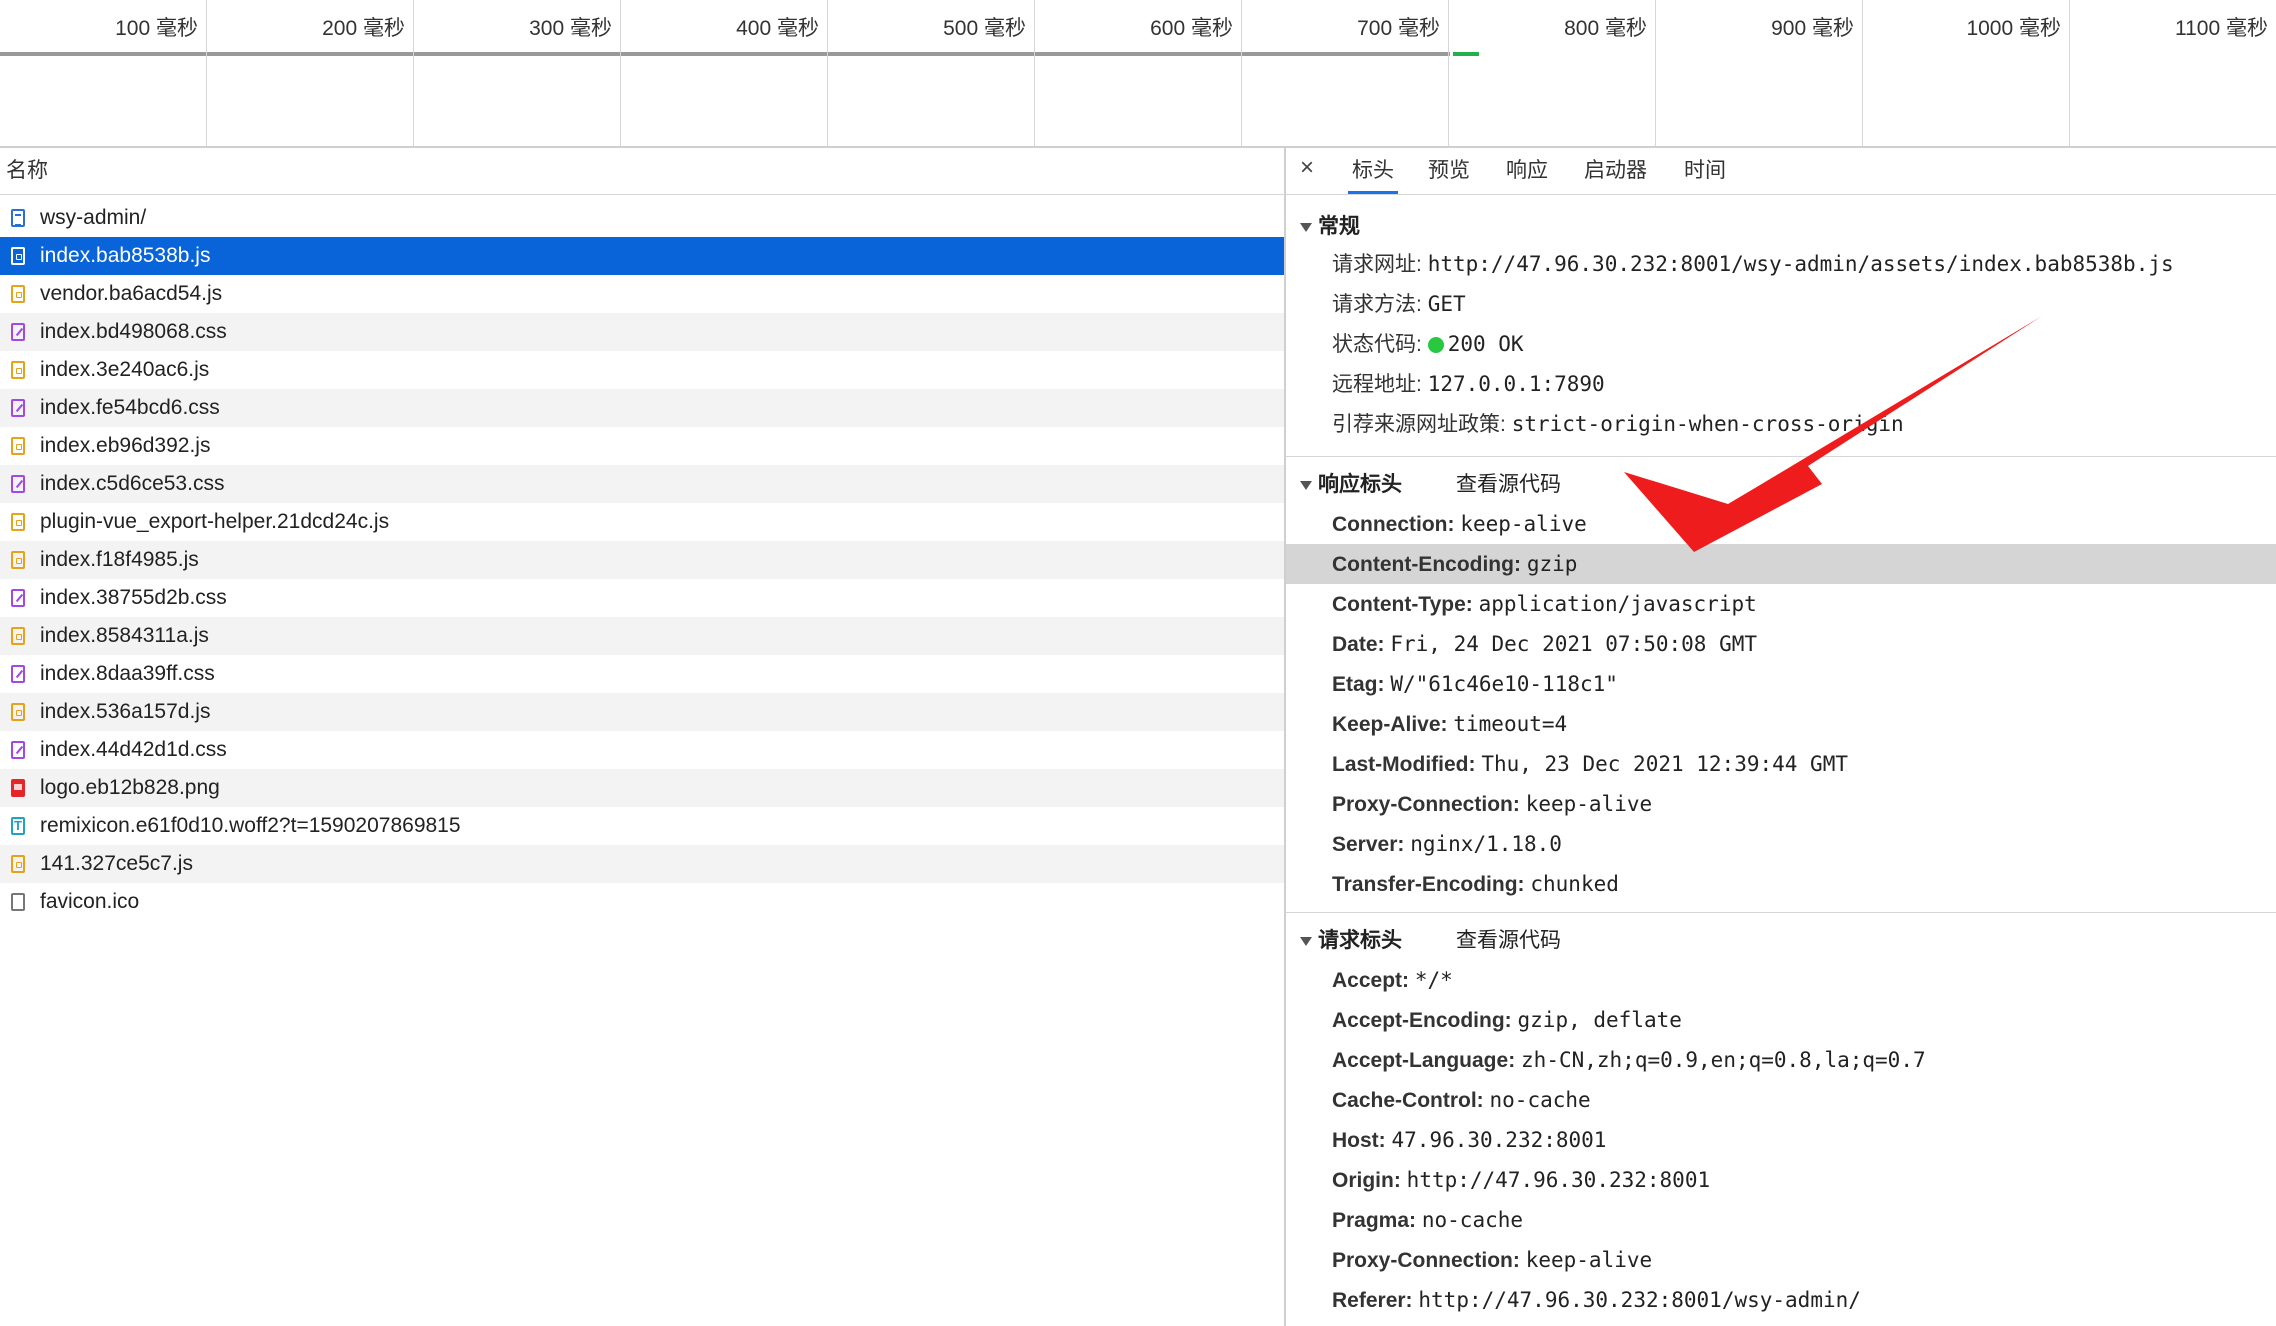  Describe the element at coordinates (642, 218) in the screenshot. I see `request-row: wsy-admin/` at that location.